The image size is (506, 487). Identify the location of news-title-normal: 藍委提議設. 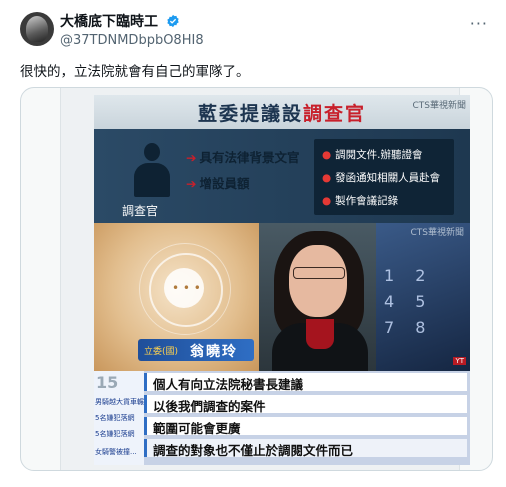
(250, 114).